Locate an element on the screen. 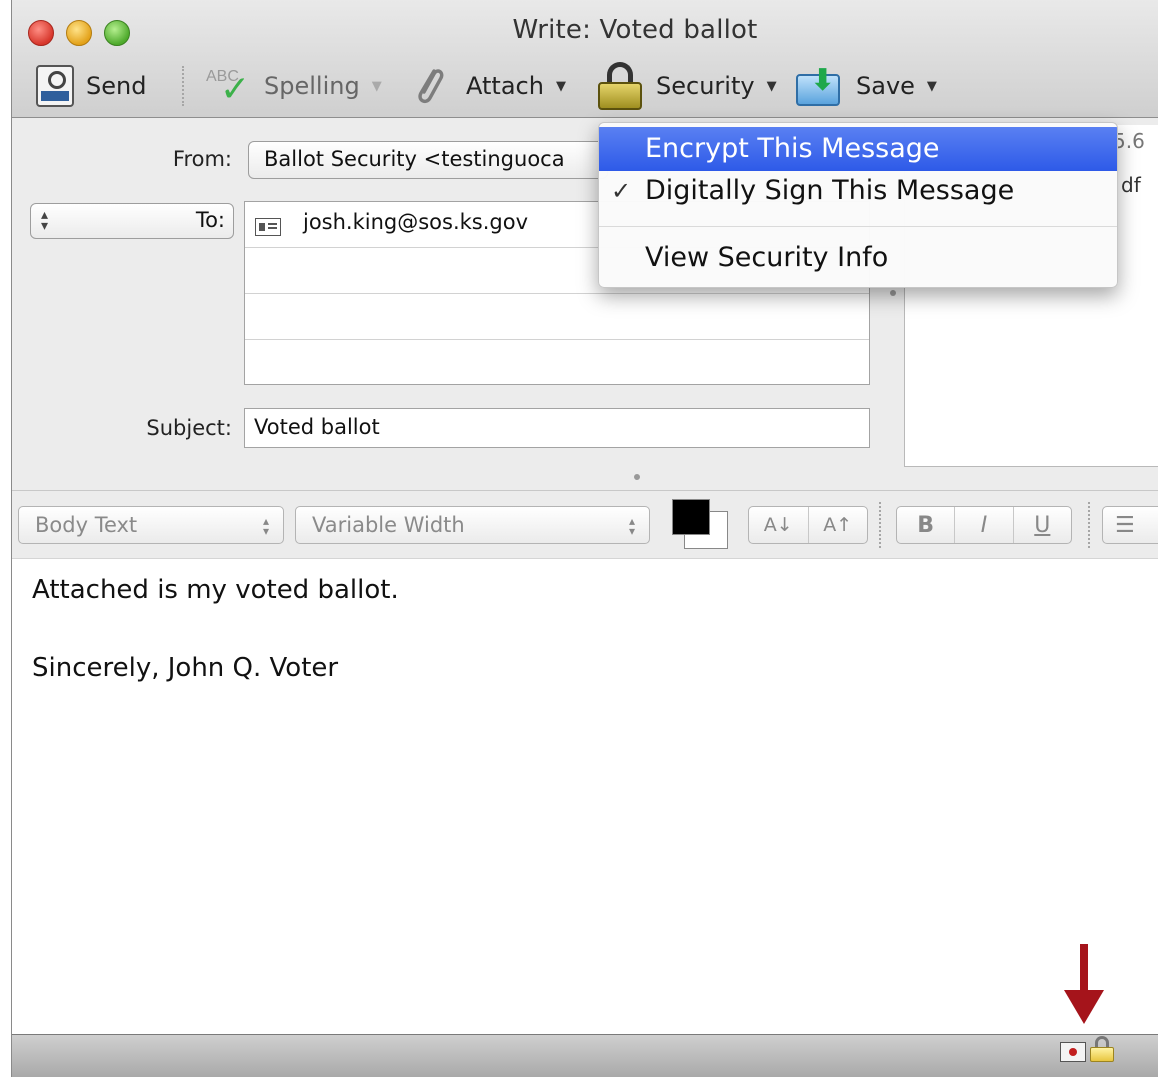 This screenshot has width=1158, height=1077. signed-envelope-icon is located at coordinates (1073, 1052).